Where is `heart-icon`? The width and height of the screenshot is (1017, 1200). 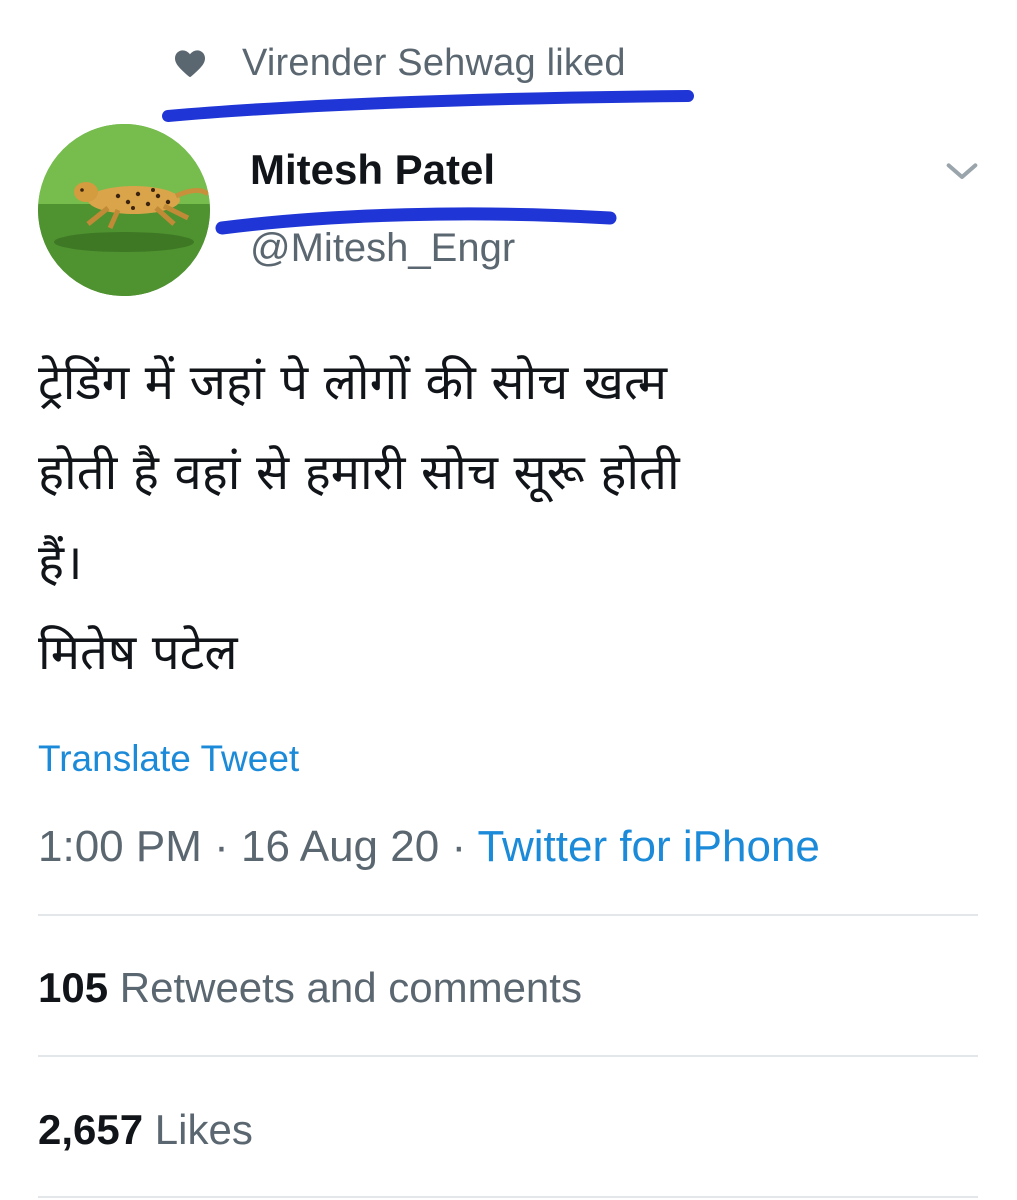 heart-icon is located at coordinates (190, 63).